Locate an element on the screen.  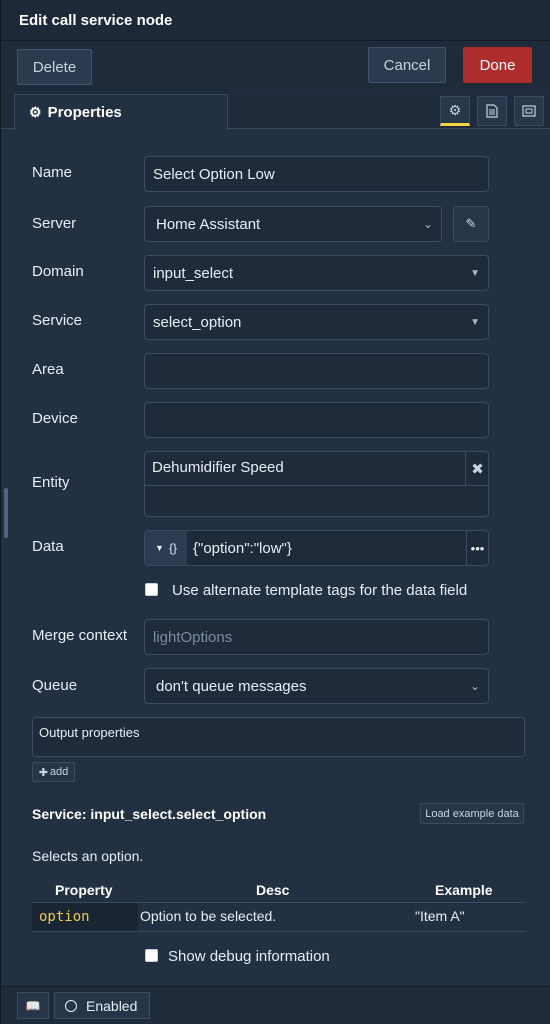
tab-properties: ⚙ Properties is located at coordinates (121, 112).